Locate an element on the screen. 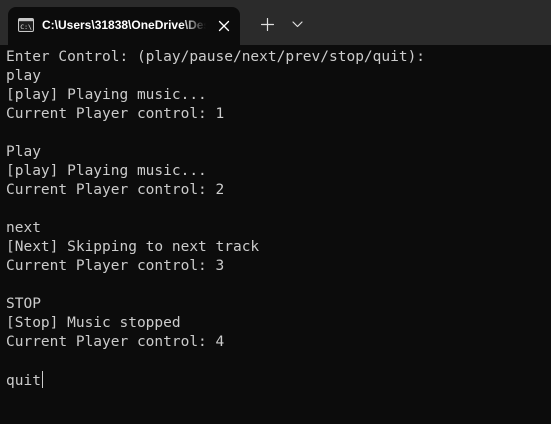 This screenshot has width=551, height=424. title-bar: C:\ C:\Users\31838\OneDrive\Desktop is located at coordinates (275, 22).